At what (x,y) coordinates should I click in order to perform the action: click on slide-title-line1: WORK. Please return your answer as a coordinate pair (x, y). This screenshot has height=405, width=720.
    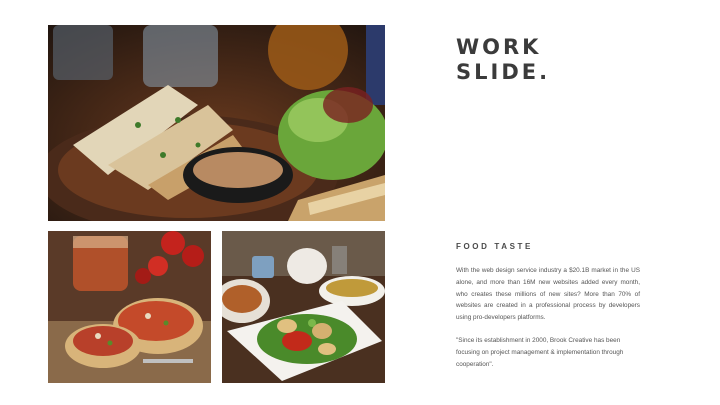
    Looking at the image, I should click on (499, 47).